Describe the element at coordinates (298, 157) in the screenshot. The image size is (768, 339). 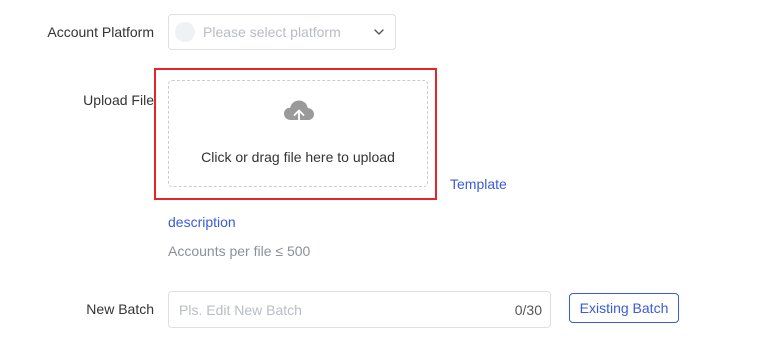
I see `dropzone-text: Click or drag file here to upload` at that location.